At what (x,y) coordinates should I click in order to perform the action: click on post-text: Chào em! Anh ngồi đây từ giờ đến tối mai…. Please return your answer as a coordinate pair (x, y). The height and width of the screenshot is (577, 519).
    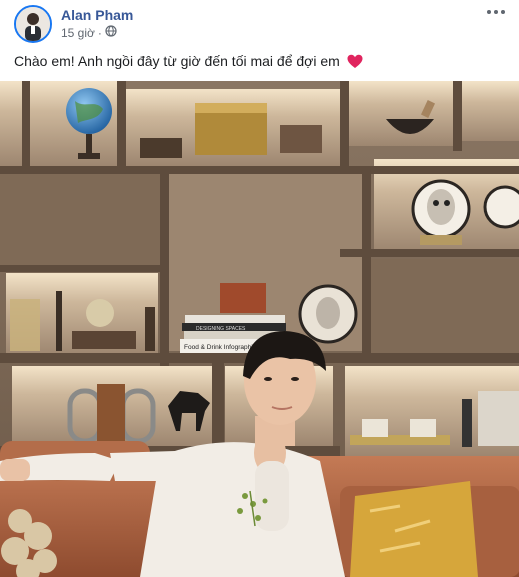
    Looking at the image, I should click on (188, 62).